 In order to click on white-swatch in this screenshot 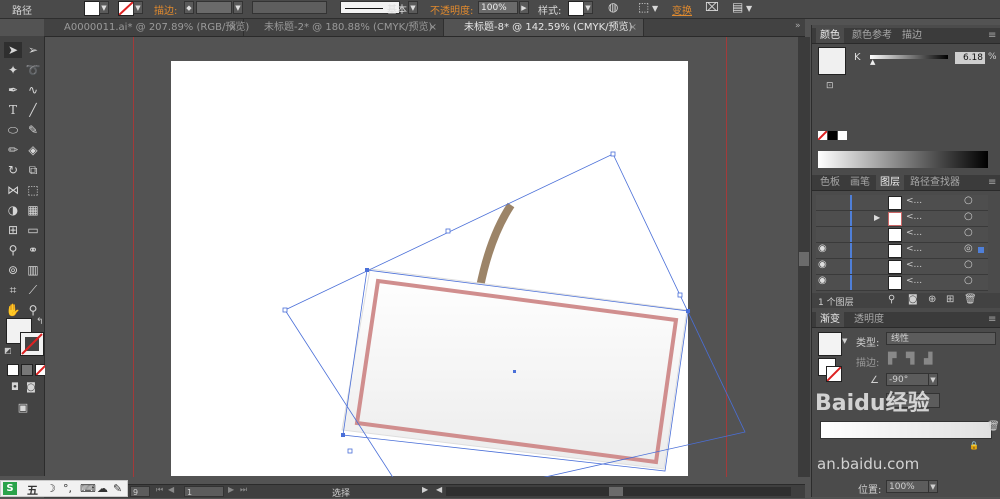, I will do `click(842, 135)`.